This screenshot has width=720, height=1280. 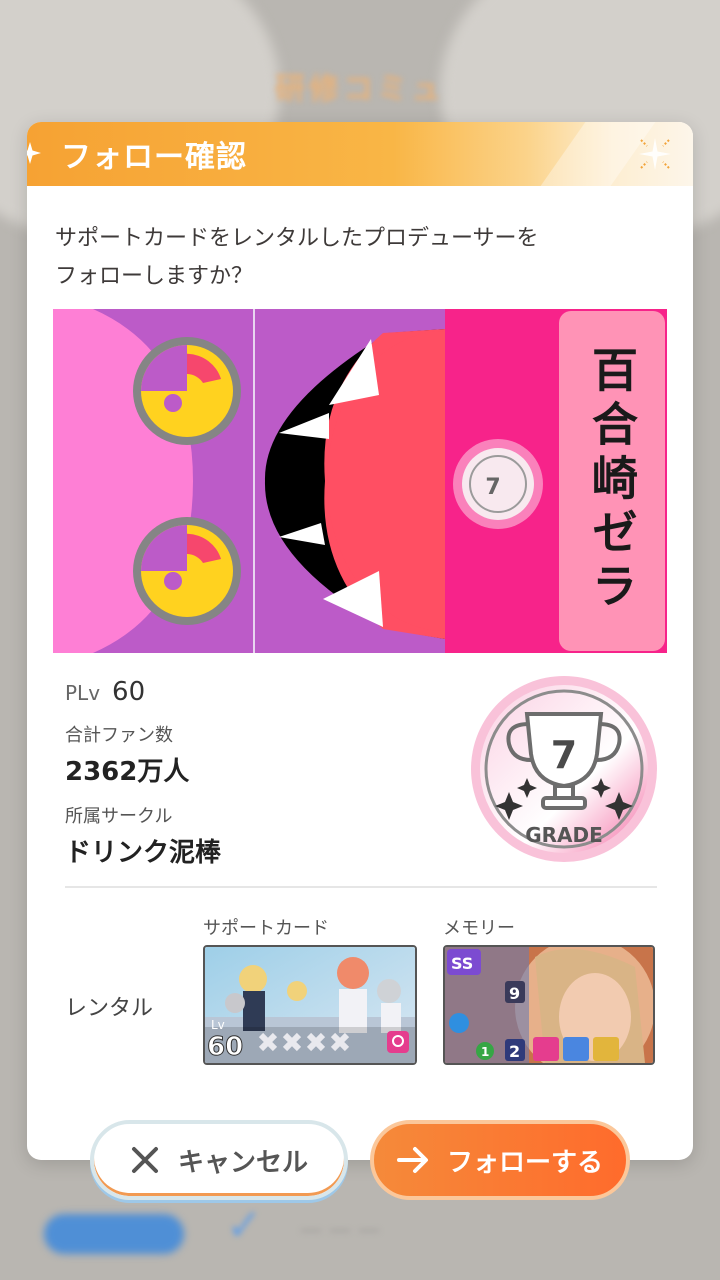 I want to click on divider, so click(x=361, y=887).